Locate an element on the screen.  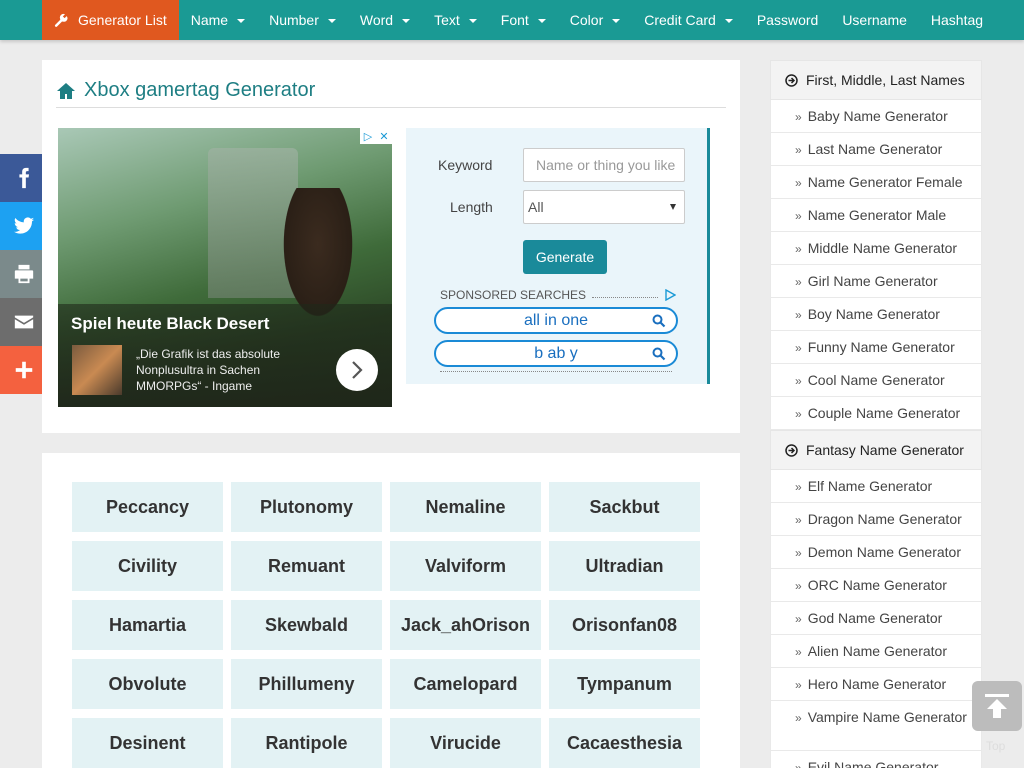
sidebar-item-elf-name: » Elf Name Generator is located at coordinates (876, 486).